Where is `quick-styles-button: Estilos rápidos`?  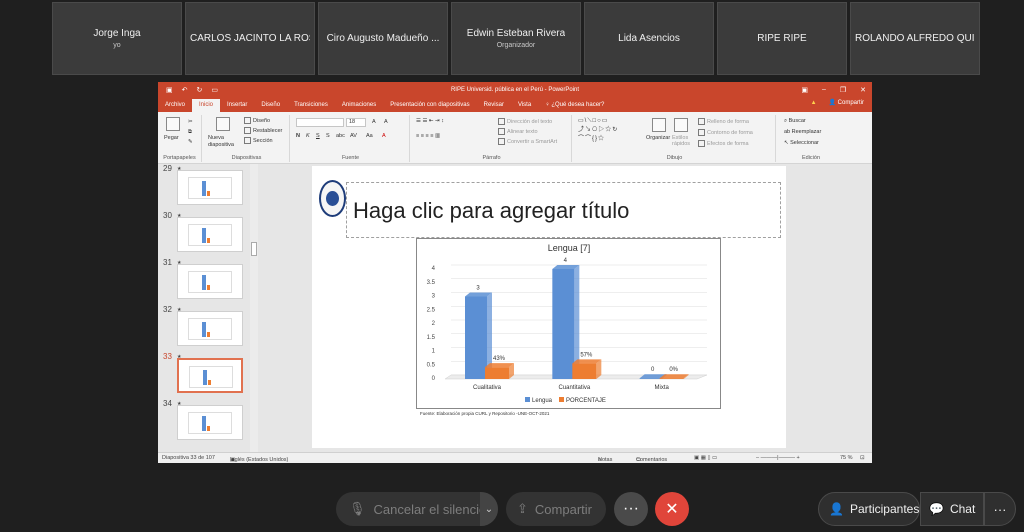 quick-styles-button: Estilos rápidos is located at coordinates (683, 141).